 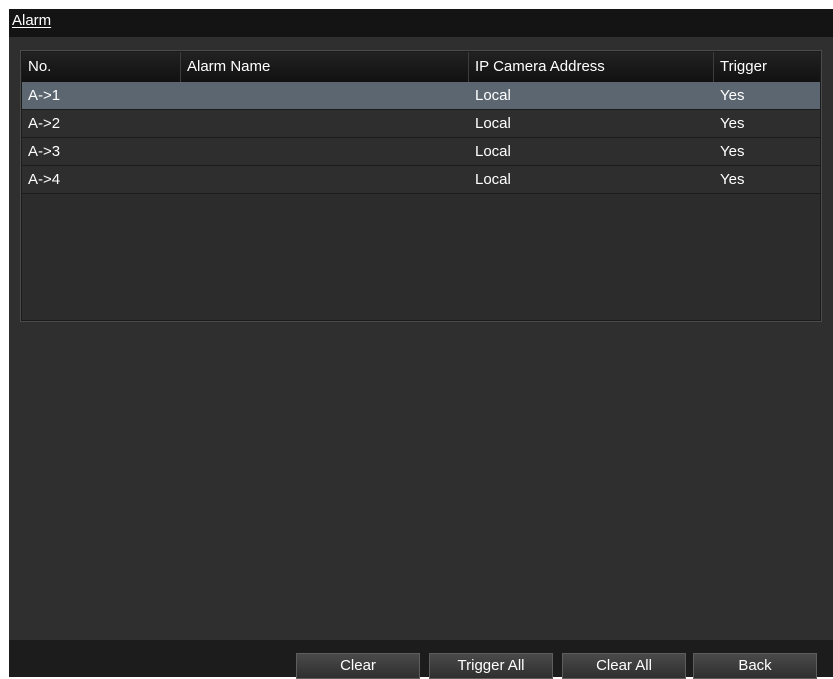 I want to click on table-row: A->4 Local Yes, so click(x=421, y=180).